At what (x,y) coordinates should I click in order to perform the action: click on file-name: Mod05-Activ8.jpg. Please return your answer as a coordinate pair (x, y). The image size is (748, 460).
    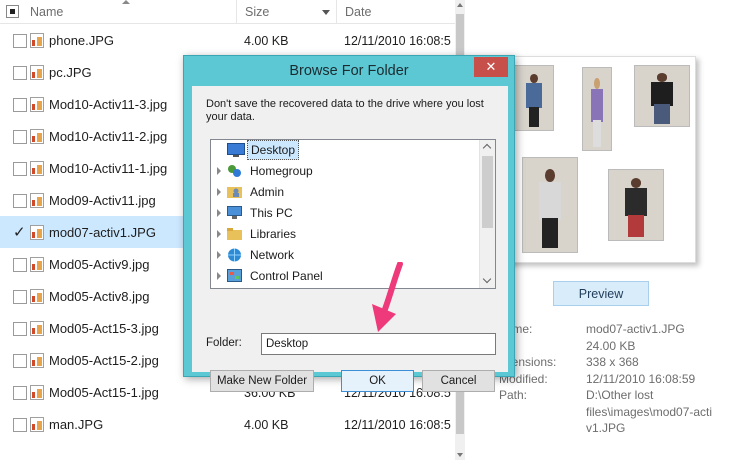
    Looking at the image, I should click on (99, 296).